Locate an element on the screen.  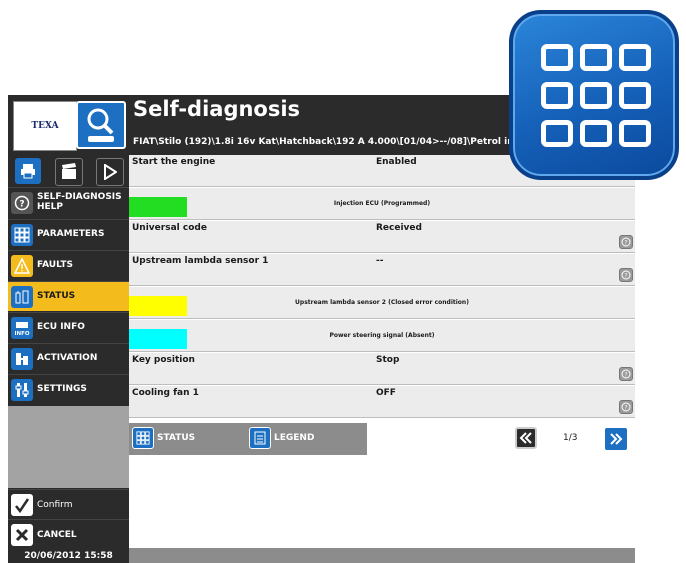
datetime: 20/06/2012 15:58 is located at coordinates (68, 556).